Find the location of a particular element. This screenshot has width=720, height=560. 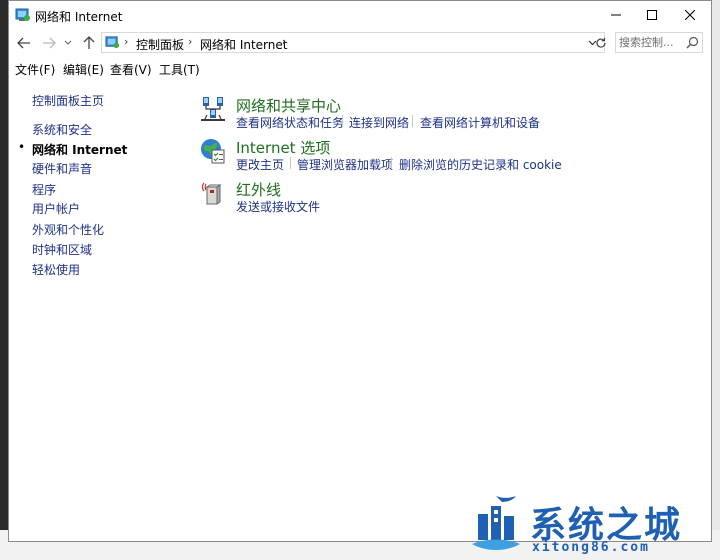

task-manage-add-ons: 管理浏览器加载项 is located at coordinates (345, 164).